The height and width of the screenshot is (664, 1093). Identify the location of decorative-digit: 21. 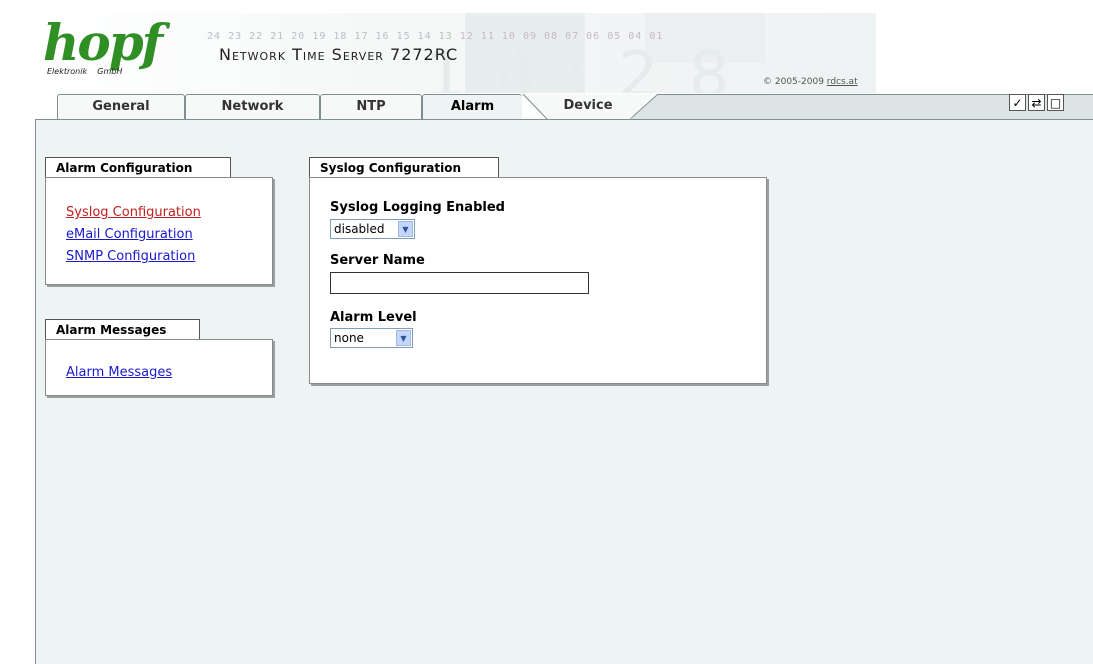
(281, 36).